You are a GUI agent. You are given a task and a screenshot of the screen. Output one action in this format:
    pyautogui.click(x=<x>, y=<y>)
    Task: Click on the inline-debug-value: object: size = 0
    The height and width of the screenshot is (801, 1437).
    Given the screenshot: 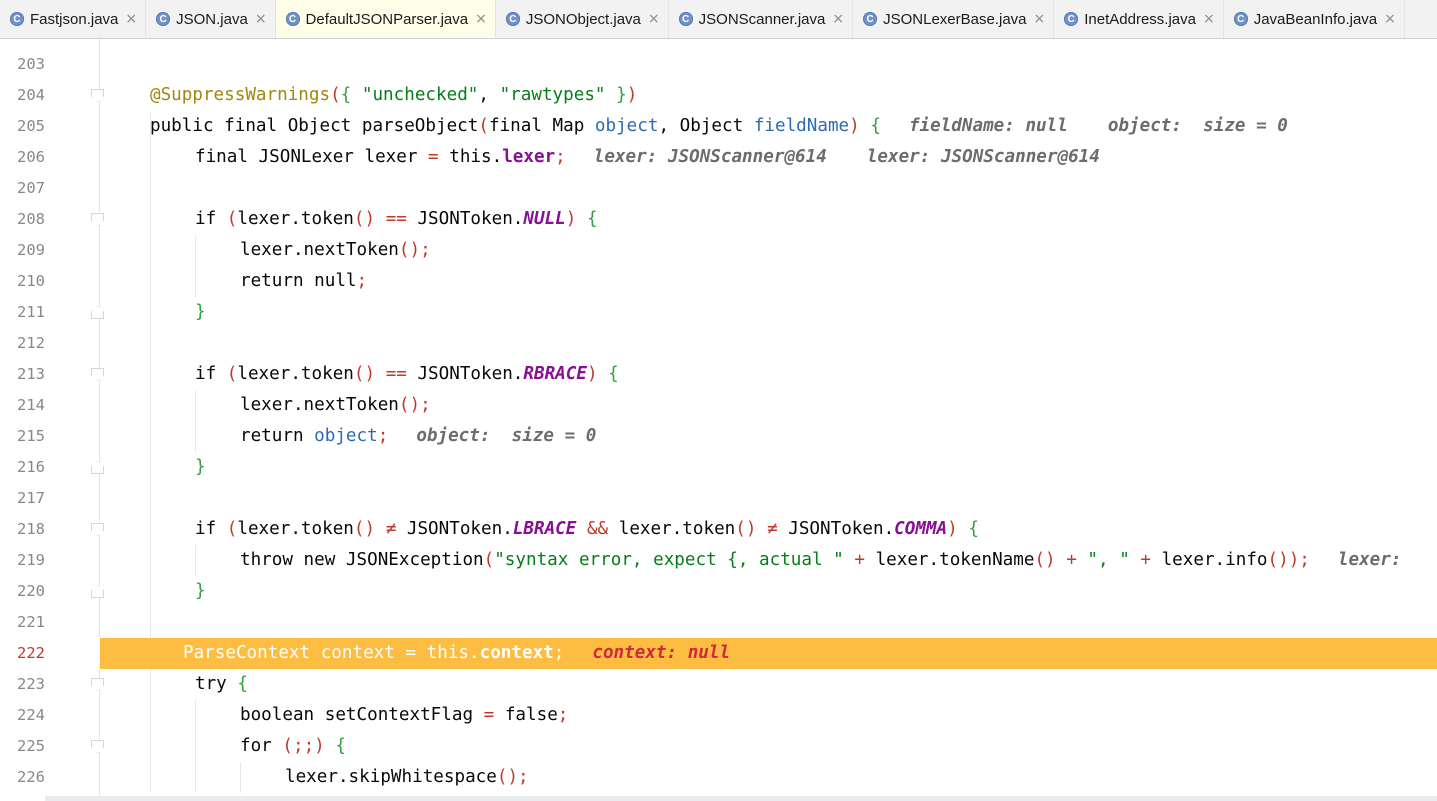 What is the action you would take?
    pyautogui.click(x=1197, y=126)
    